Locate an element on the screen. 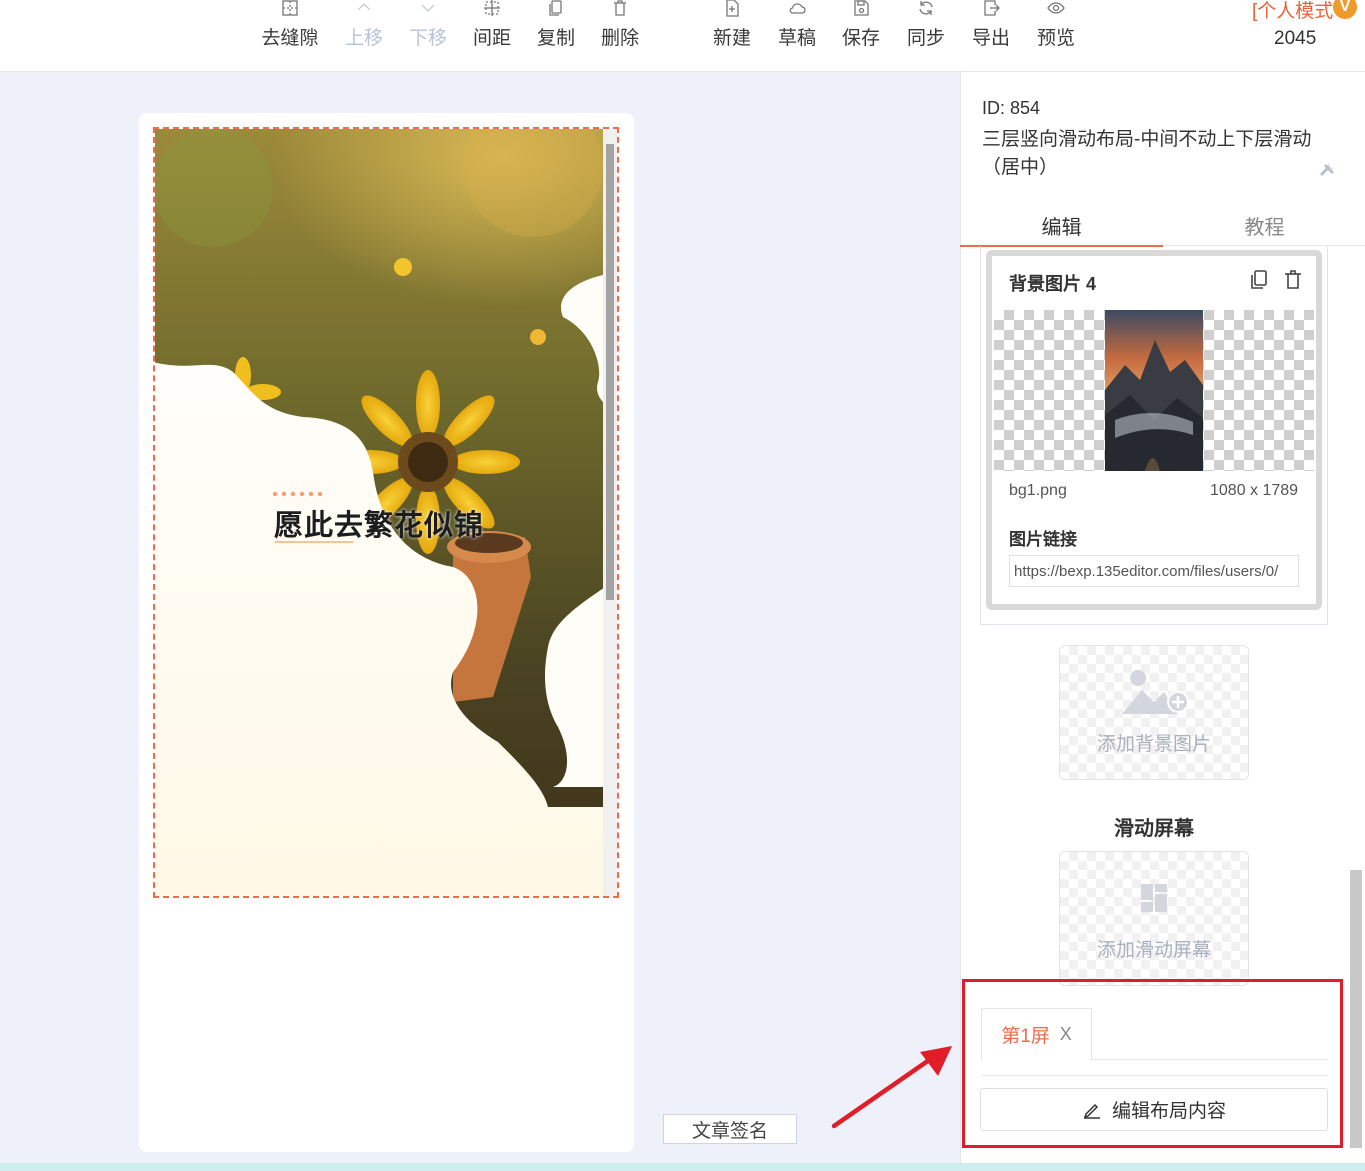 This screenshot has width=1365, height=1171. add-background-image-label: 添加背景图片 is located at coordinates (1153, 744).